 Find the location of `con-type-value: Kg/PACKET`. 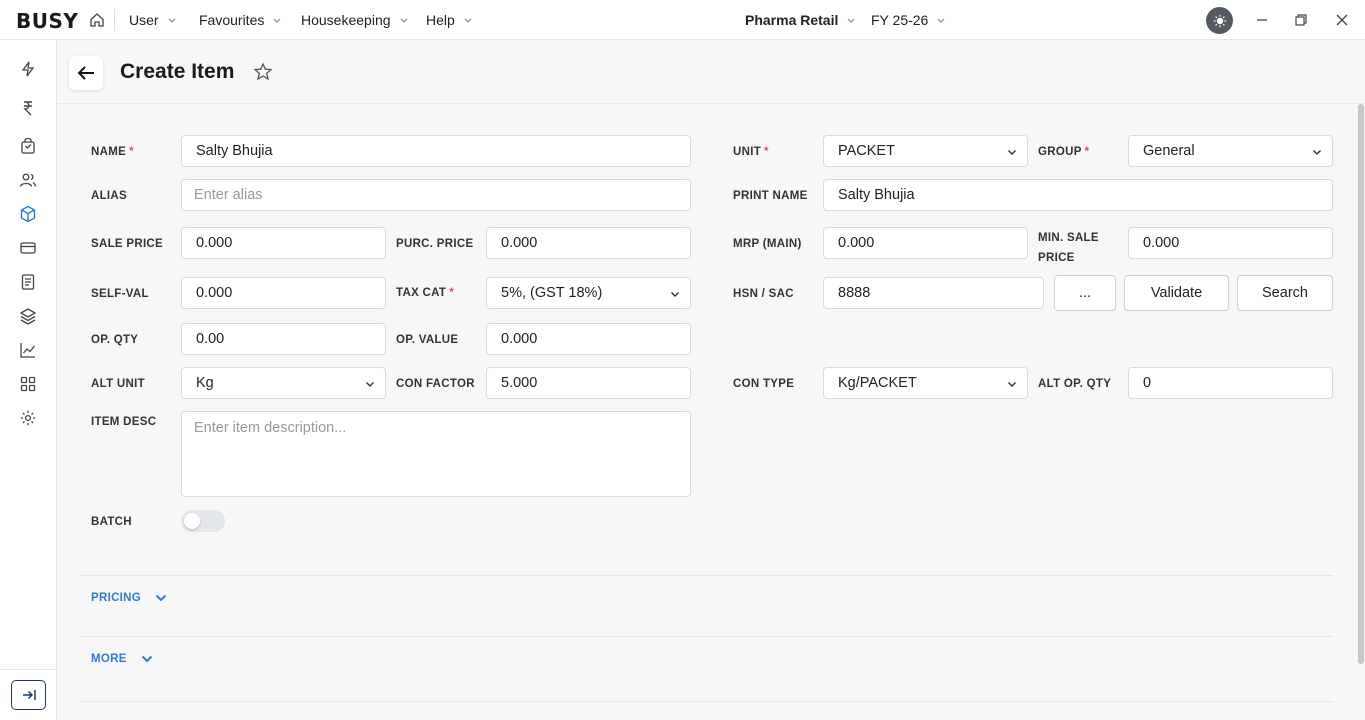

con-type-value: Kg/PACKET is located at coordinates (877, 383).